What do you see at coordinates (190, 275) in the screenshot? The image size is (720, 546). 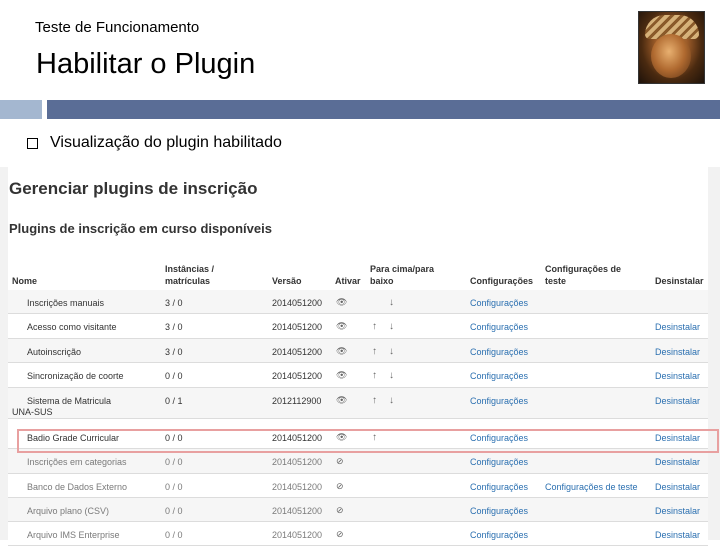 I see `col-header-instances: Instâncias / matrículas` at bounding box center [190, 275].